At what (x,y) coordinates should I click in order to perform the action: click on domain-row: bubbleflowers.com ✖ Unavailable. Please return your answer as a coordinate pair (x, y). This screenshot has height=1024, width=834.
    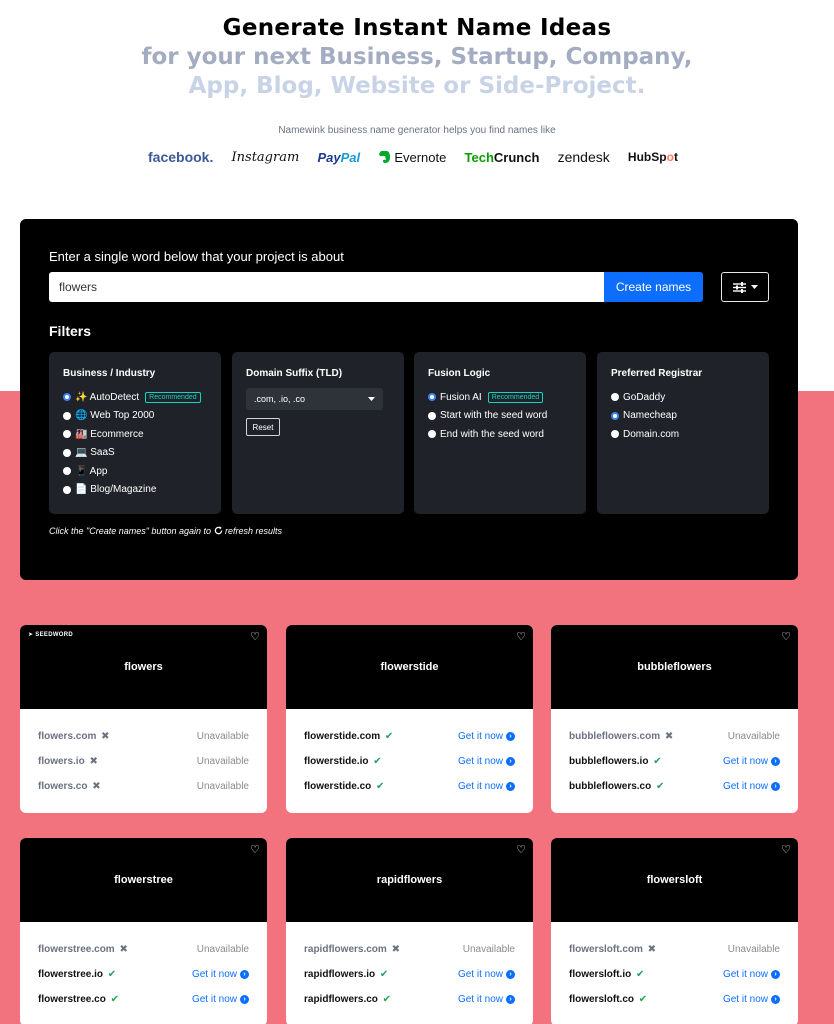
    Looking at the image, I should click on (674, 736).